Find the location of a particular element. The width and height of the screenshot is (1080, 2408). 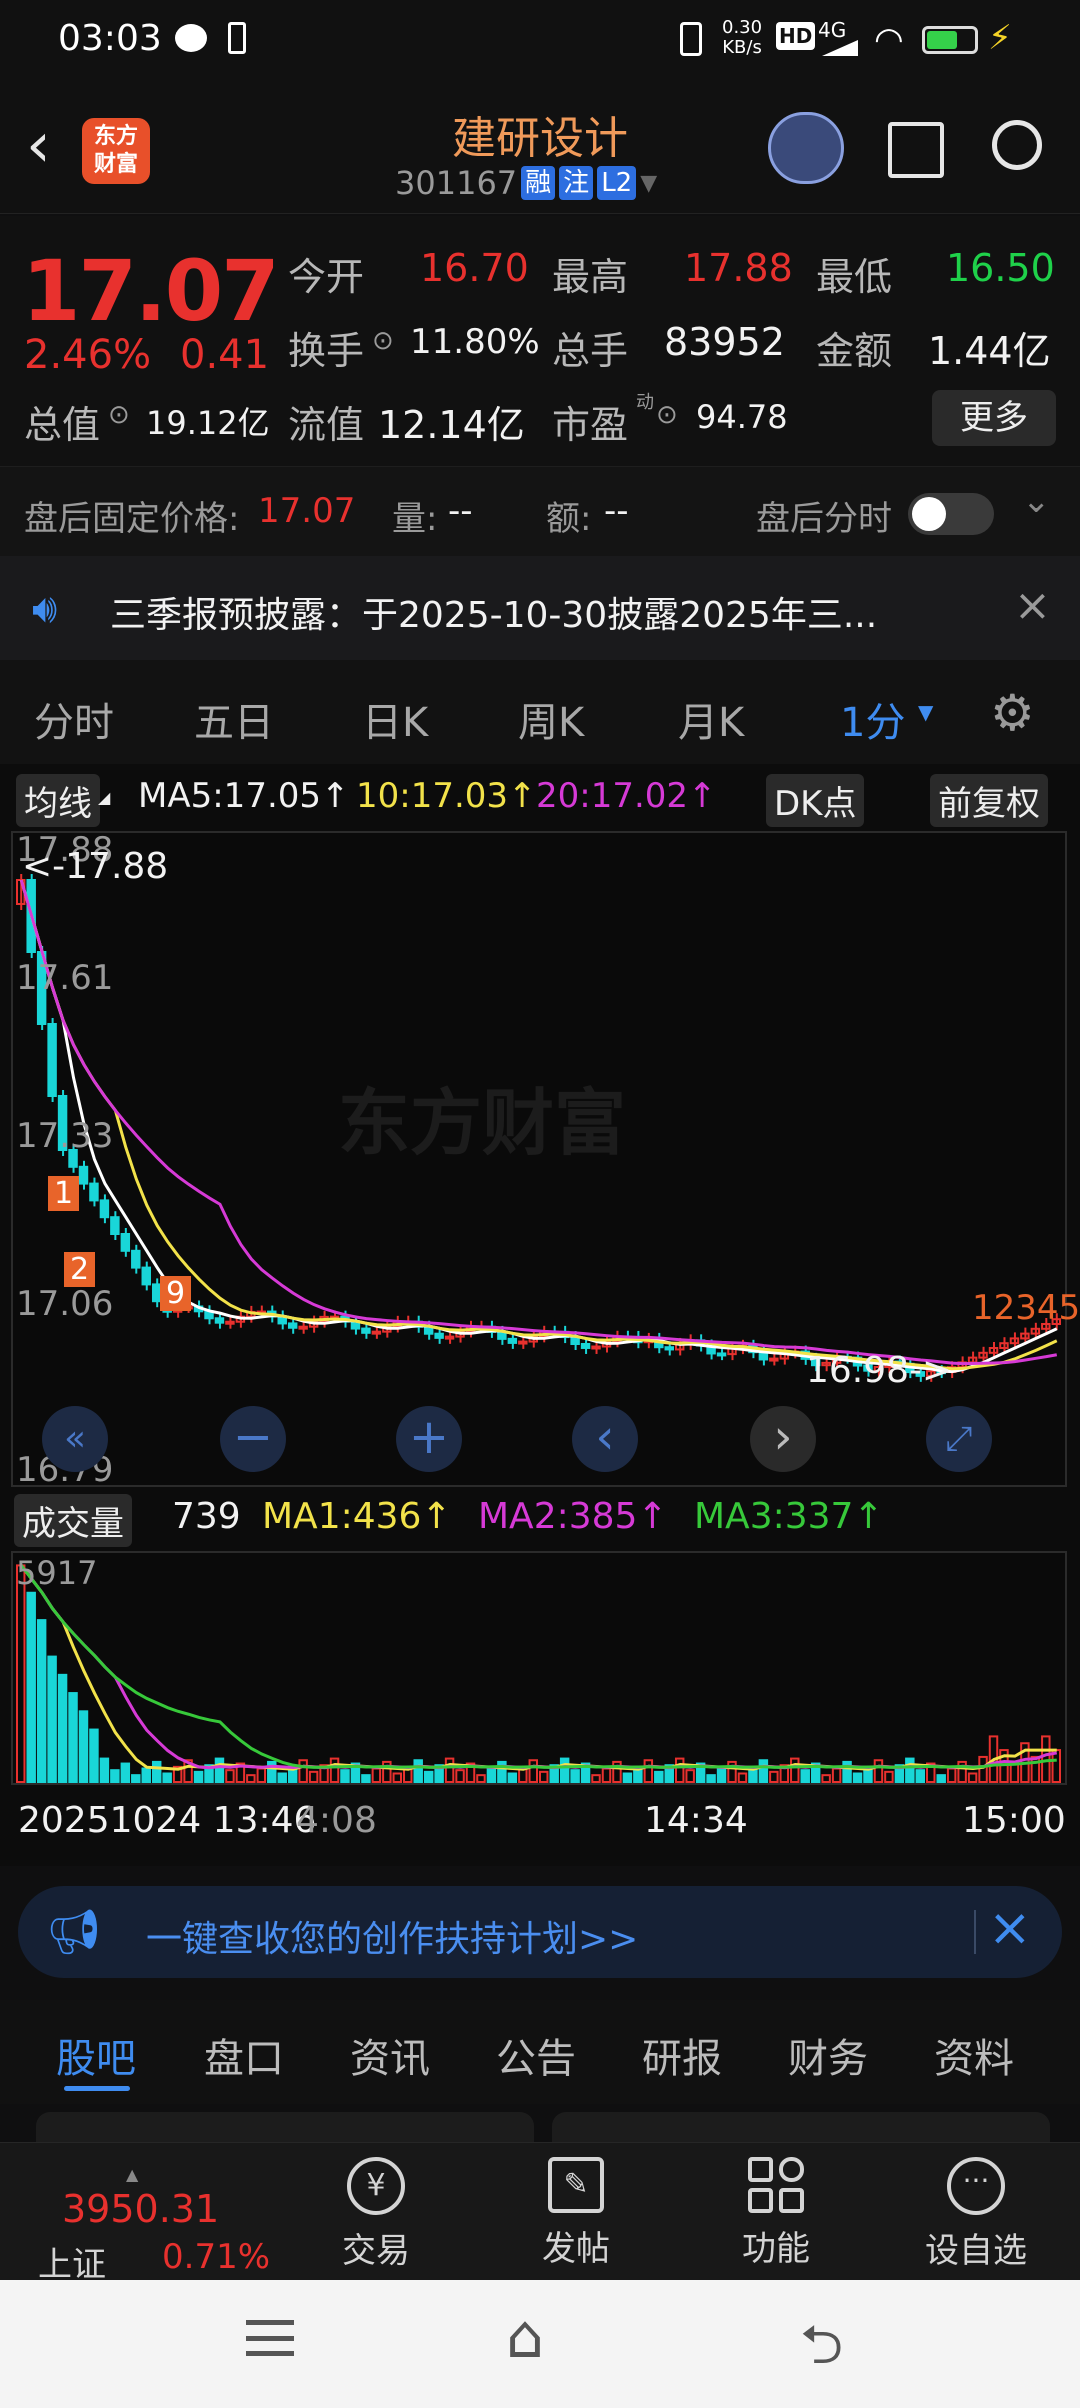

stock-code: 301167 is located at coordinates (456, 183).